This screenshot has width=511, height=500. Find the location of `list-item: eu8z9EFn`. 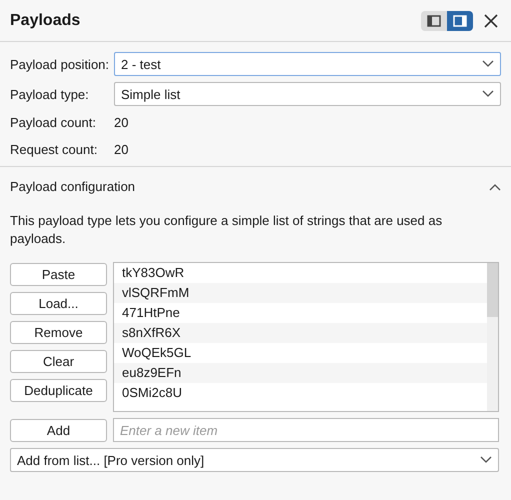

list-item: eu8z9EFn is located at coordinates (300, 373).